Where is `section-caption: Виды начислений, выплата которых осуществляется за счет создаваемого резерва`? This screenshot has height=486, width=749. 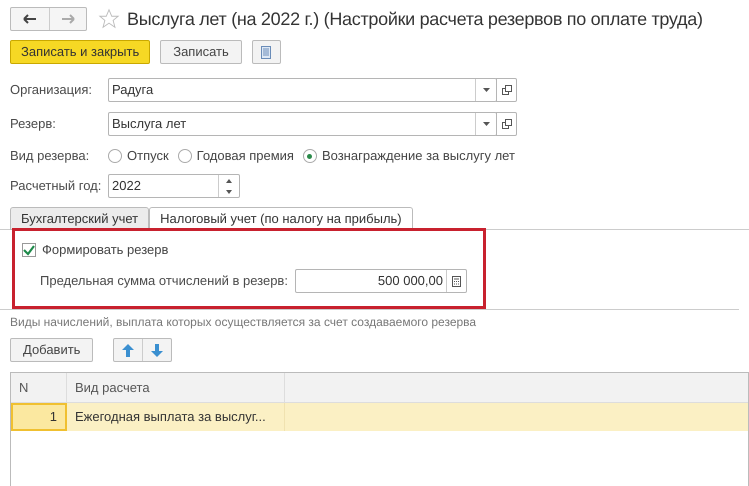
section-caption: Виды начислений, выплата которых осуществляется за счет создаваемого резерва is located at coordinates (244, 322).